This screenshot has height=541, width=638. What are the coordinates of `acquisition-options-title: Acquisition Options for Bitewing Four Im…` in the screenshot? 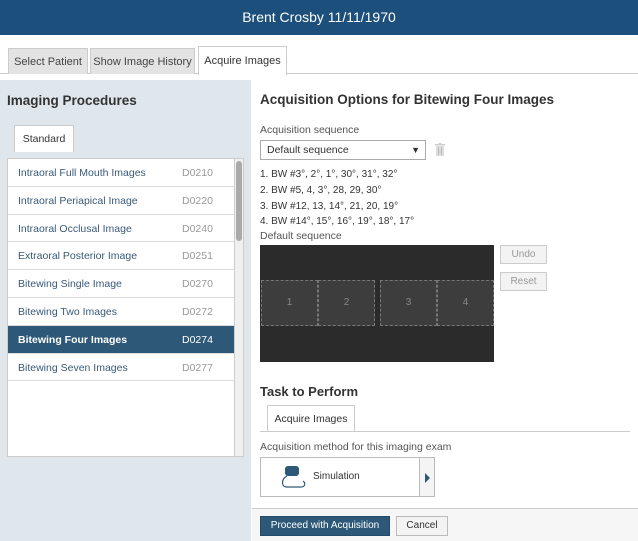 It's located at (407, 99).